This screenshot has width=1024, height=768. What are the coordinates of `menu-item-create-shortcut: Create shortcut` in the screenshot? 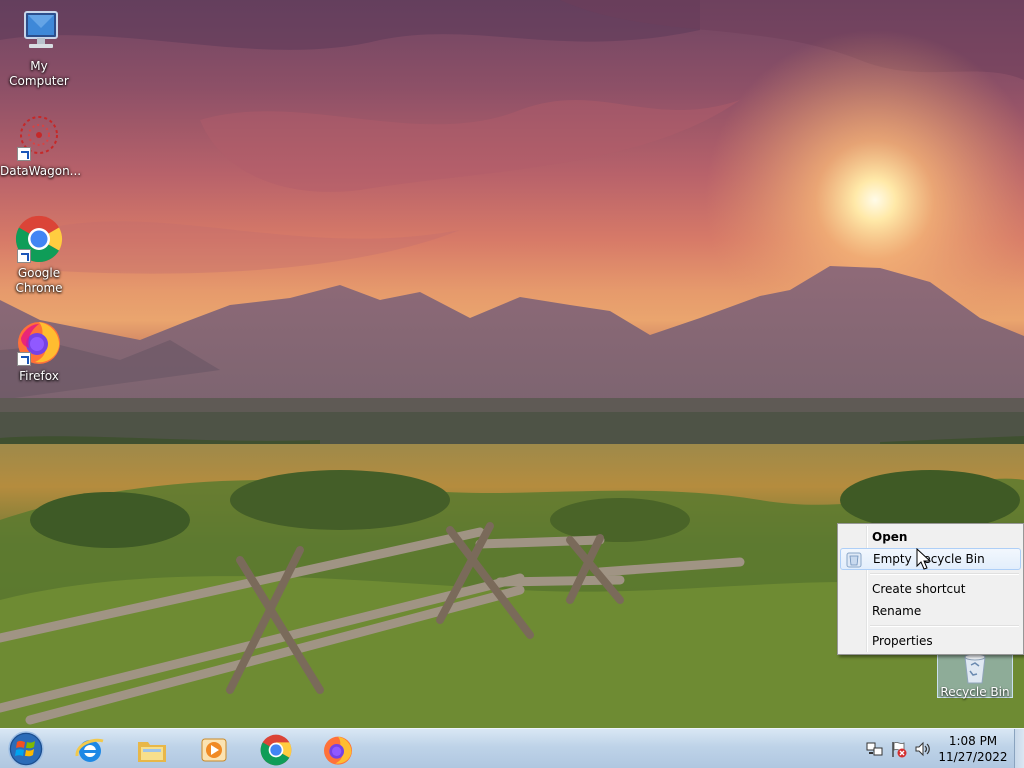 It's located at (930, 589).